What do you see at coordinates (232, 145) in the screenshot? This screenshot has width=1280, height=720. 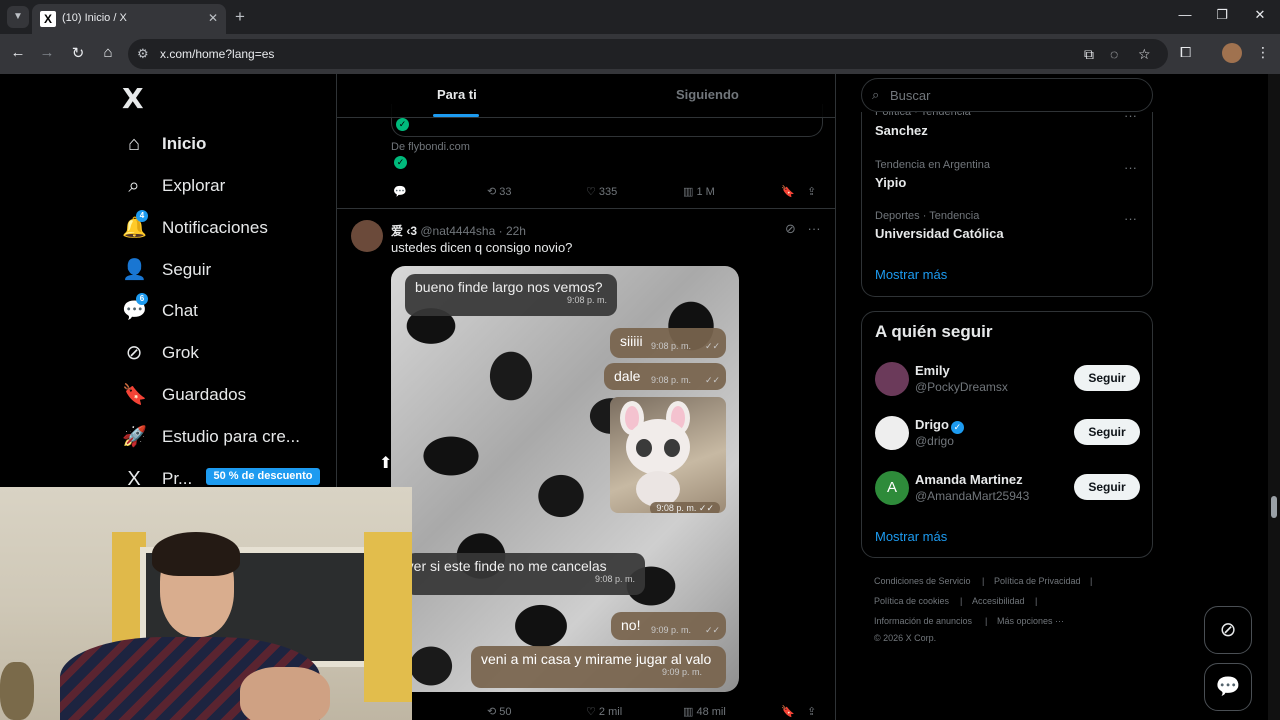 I see `sidebar-item-inicio: ⌂ Inicio` at bounding box center [232, 145].